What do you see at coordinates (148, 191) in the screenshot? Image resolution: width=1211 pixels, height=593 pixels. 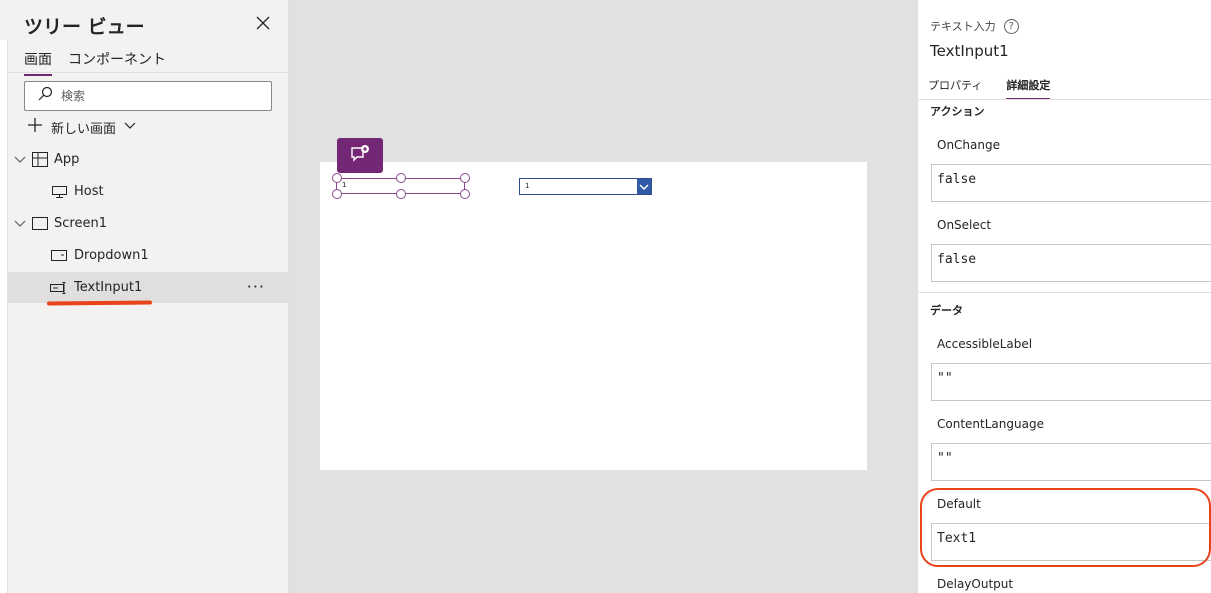 I see `tree-item-host: Host` at bounding box center [148, 191].